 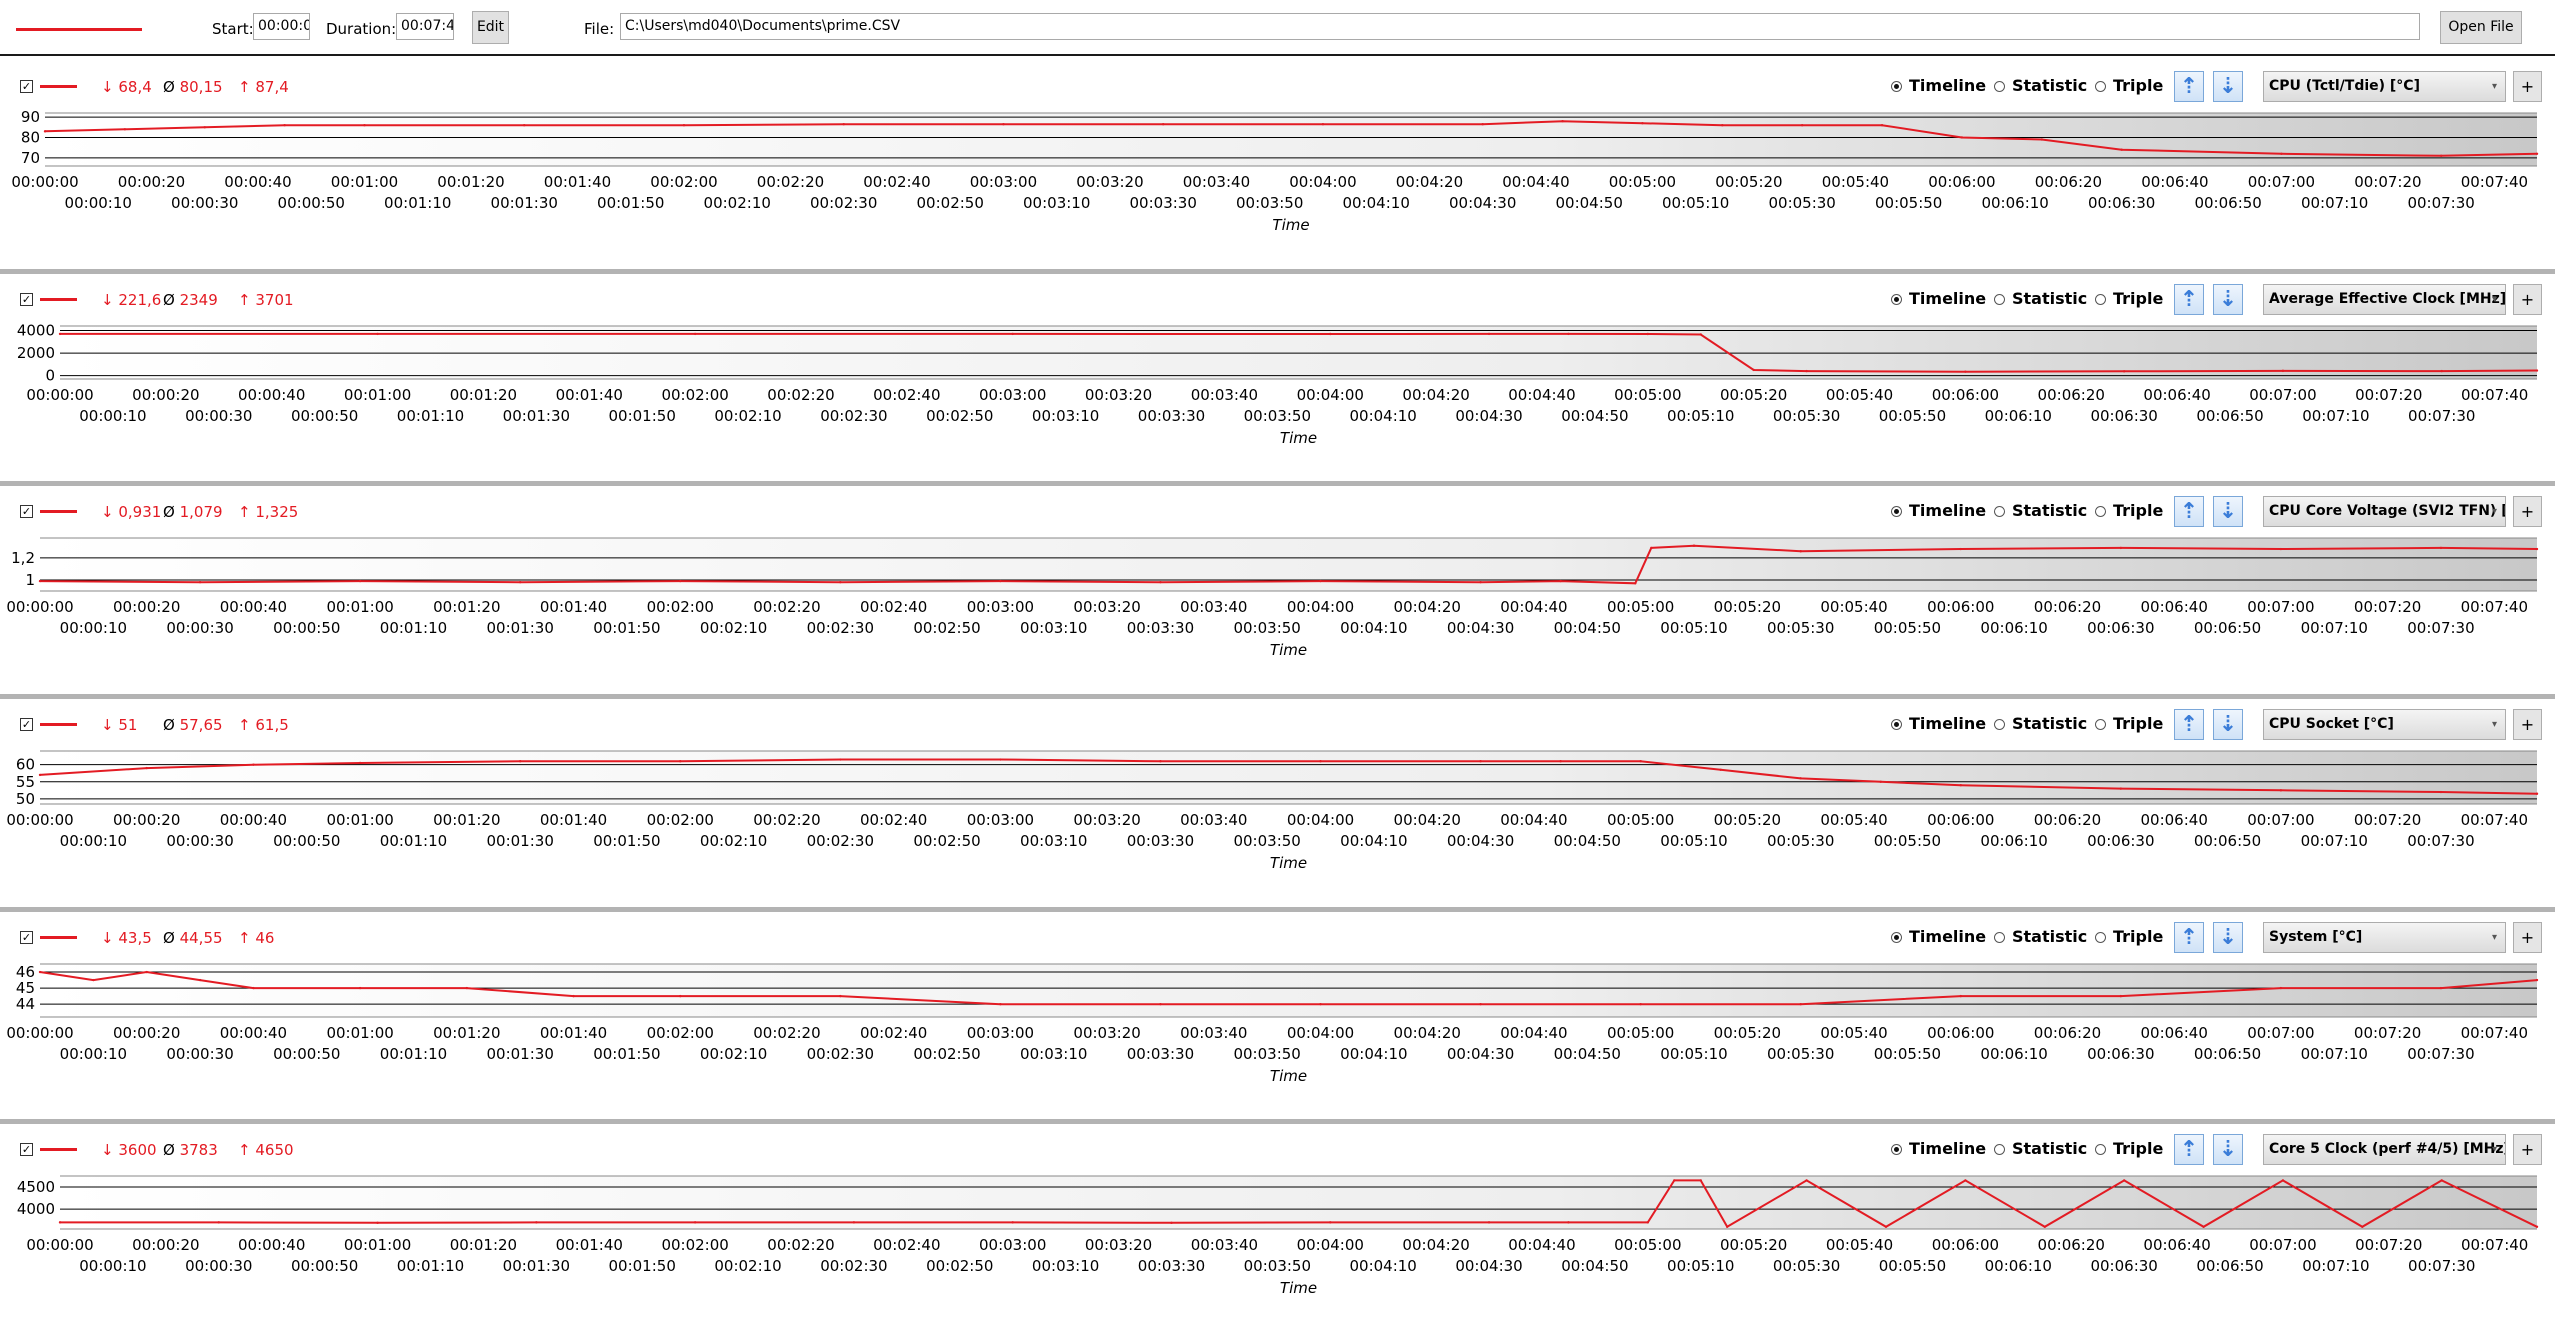 What do you see at coordinates (1435, 1245) in the screenshot?
I see `x-tick-label: 00:04:20` at bounding box center [1435, 1245].